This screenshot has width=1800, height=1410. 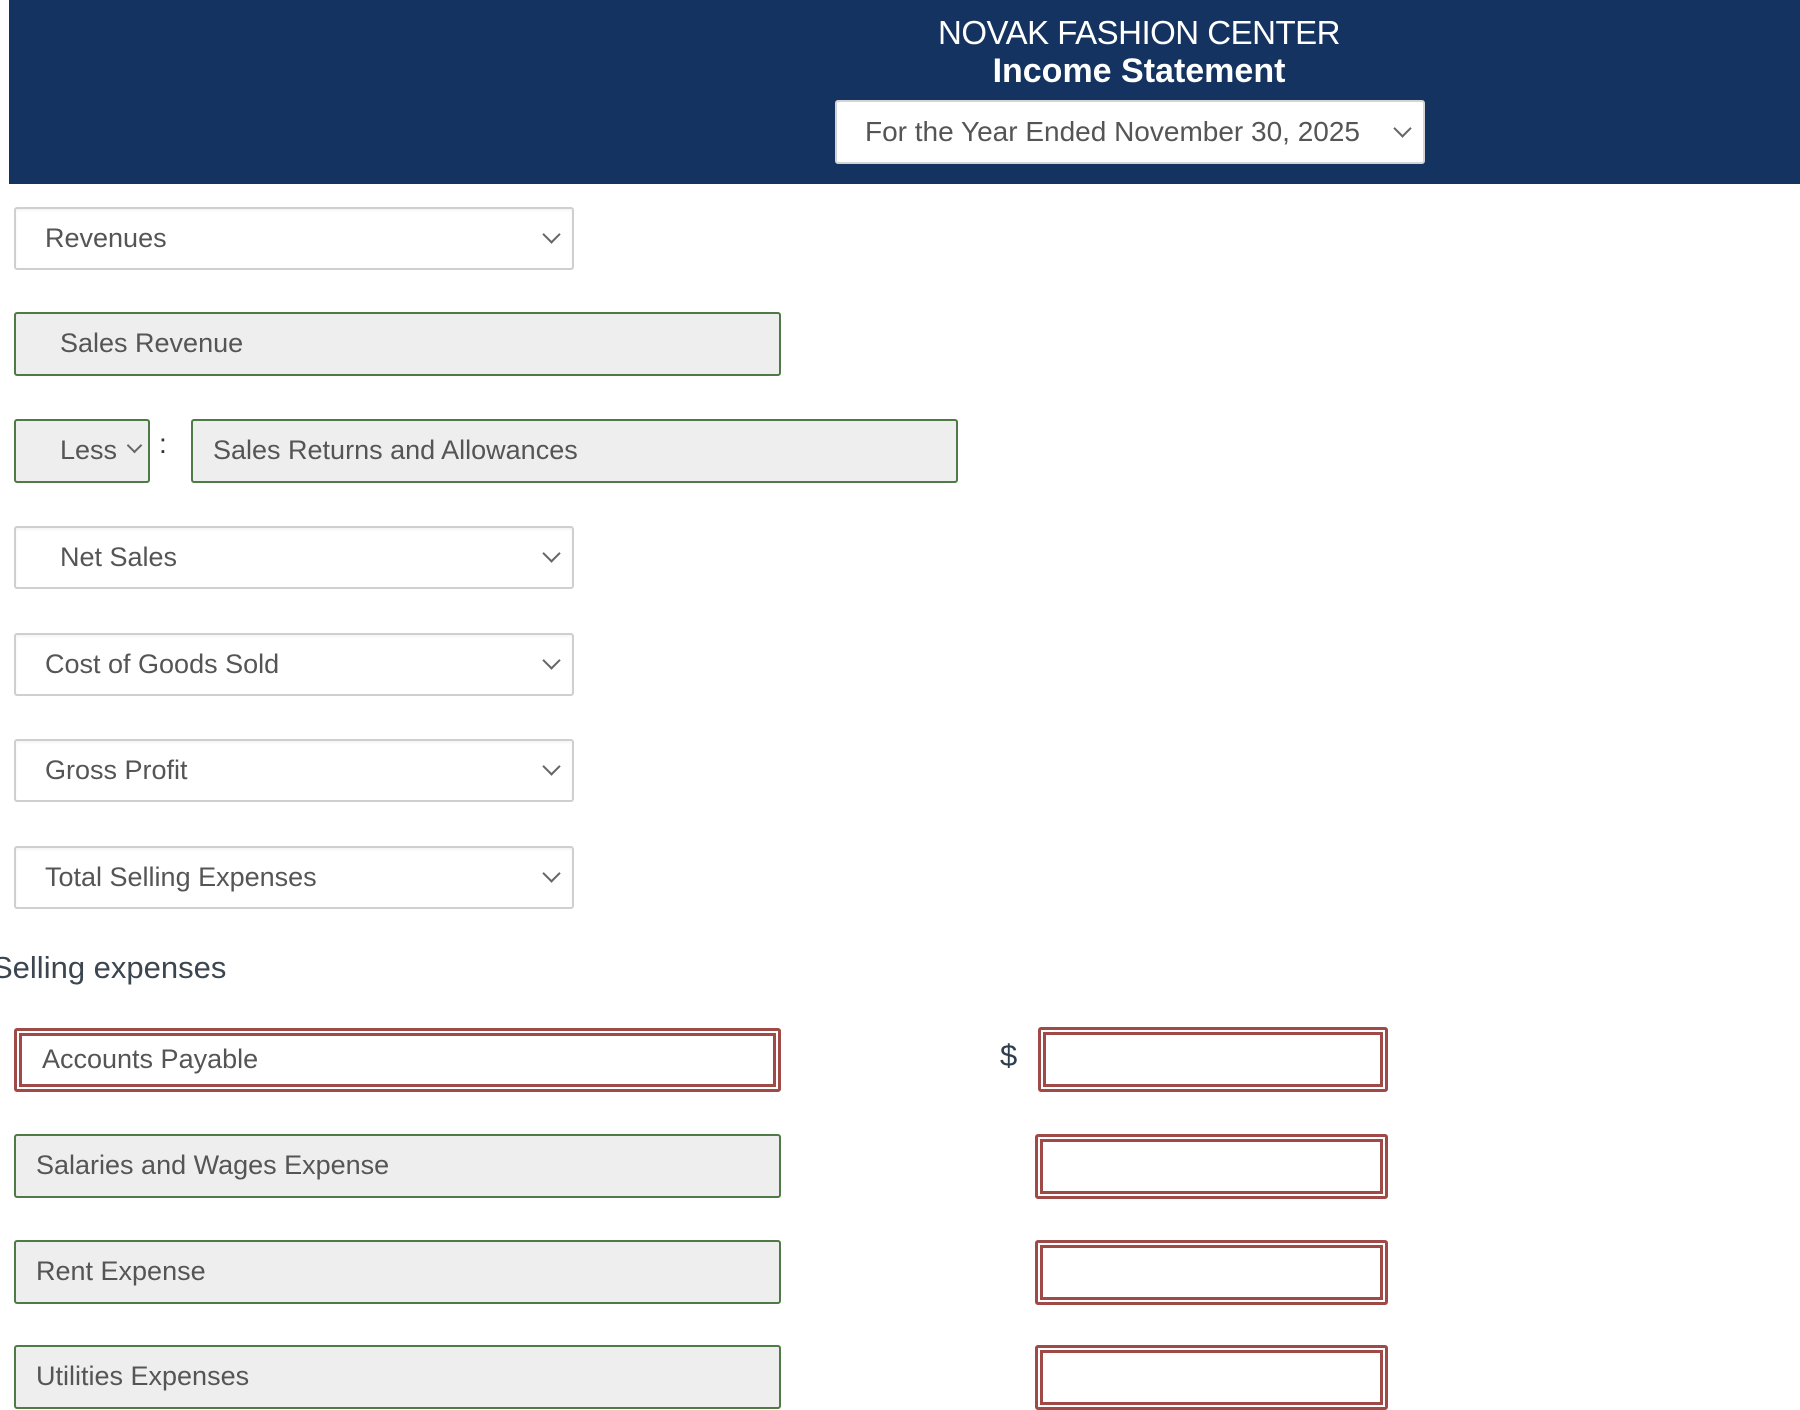 I want to click on expense-account-field: Rent Expense, so click(x=397, y=1272).